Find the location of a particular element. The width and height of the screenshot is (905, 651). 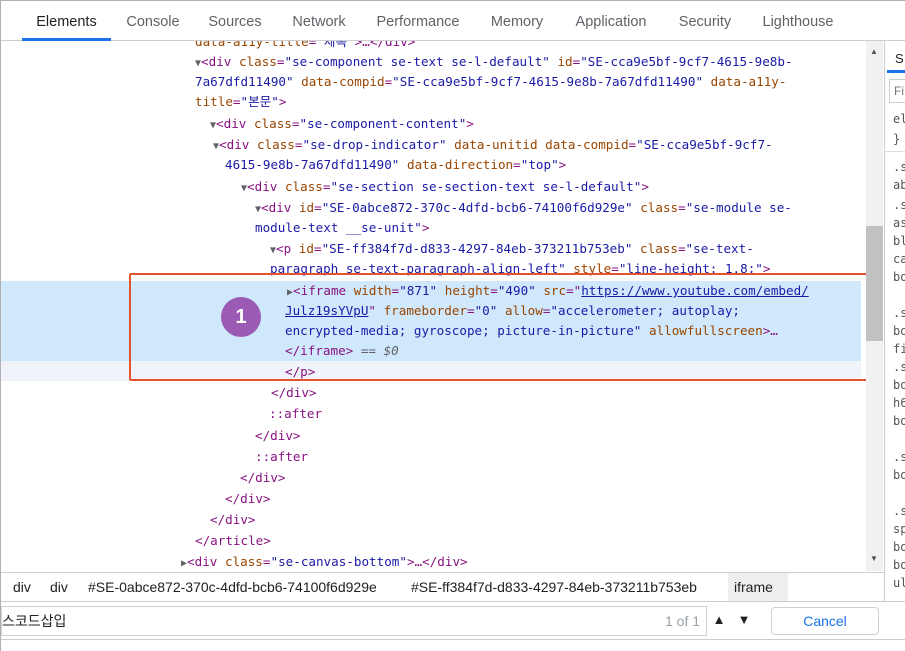

find-bar: 스코드삽입 1 of 1 ▲ ▼ Cancel is located at coordinates (453, 620).